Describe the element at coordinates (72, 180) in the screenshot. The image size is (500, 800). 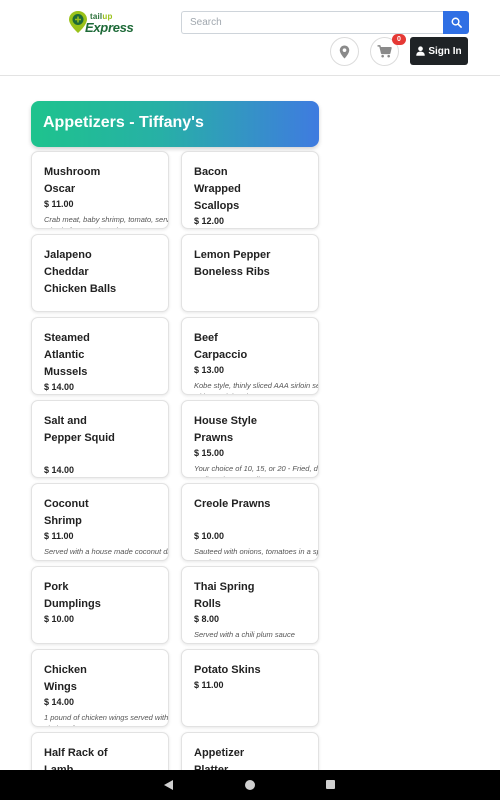
I see `menu-item-name: Mushroom Oscar` at that location.